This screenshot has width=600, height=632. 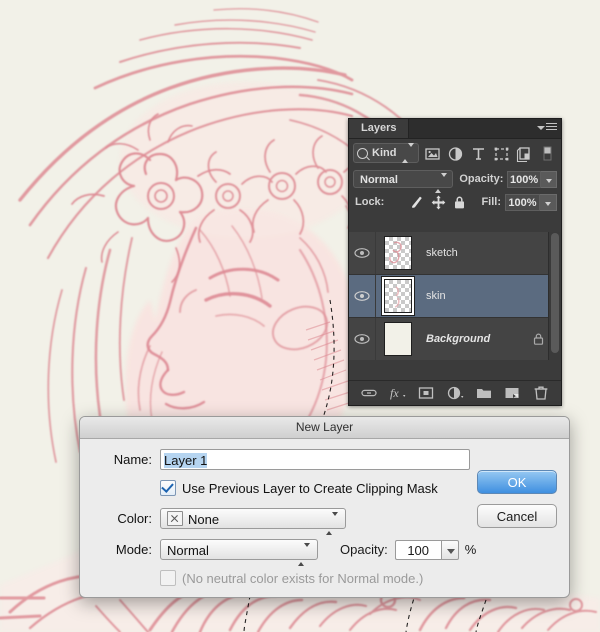 What do you see at coordinates (175, 518) in the screenshot?
I see `none-swatch-icon` at bounding box center [175, 518].